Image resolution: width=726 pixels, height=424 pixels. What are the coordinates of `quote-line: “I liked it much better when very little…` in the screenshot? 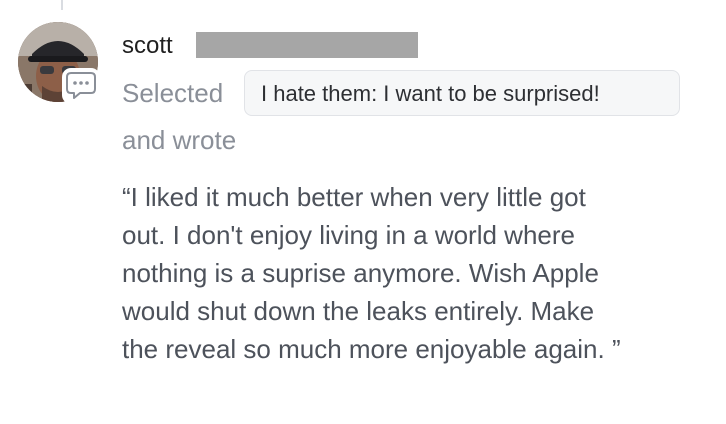 It's located at (354, 197).